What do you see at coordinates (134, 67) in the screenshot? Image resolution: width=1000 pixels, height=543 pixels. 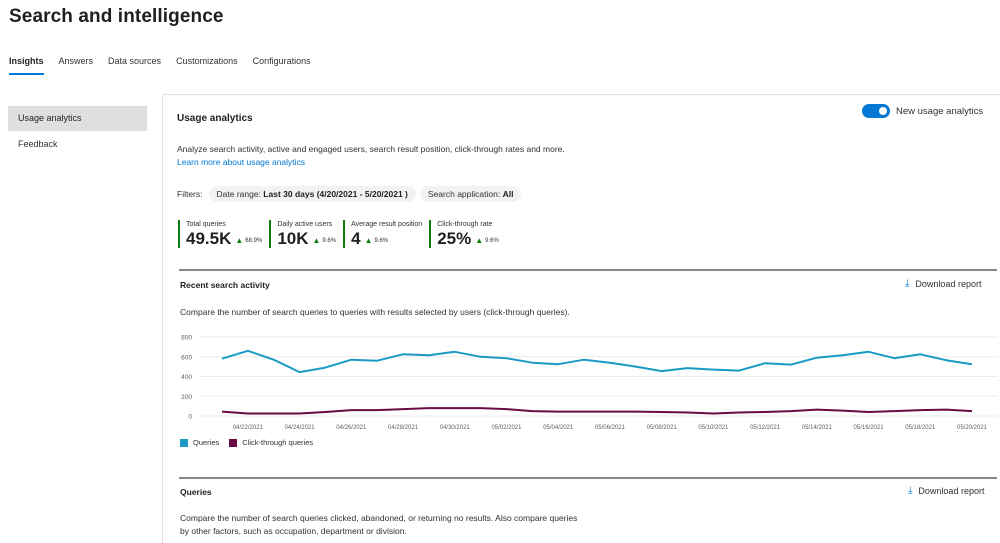 I see `tab-data-sources: Data sources` at bounding box center [134, 67].